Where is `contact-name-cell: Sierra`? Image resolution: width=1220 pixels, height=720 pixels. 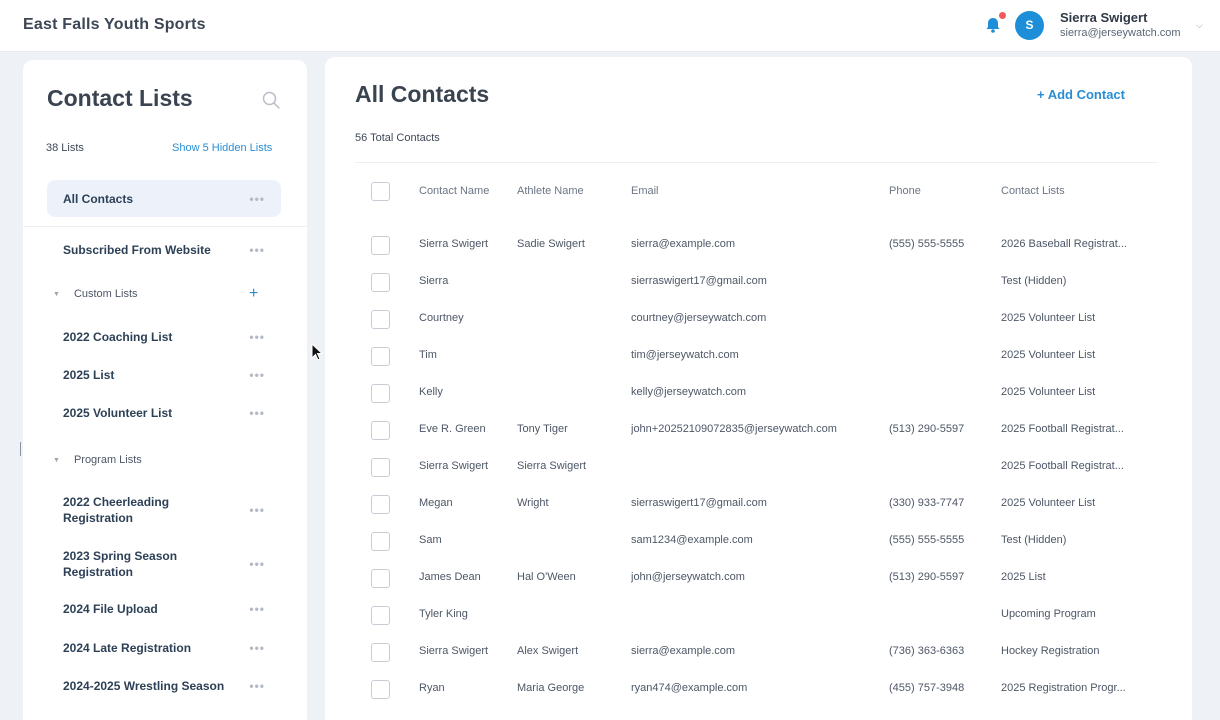 contact-name-cell: Sierra is located at coordinates (434, 281).